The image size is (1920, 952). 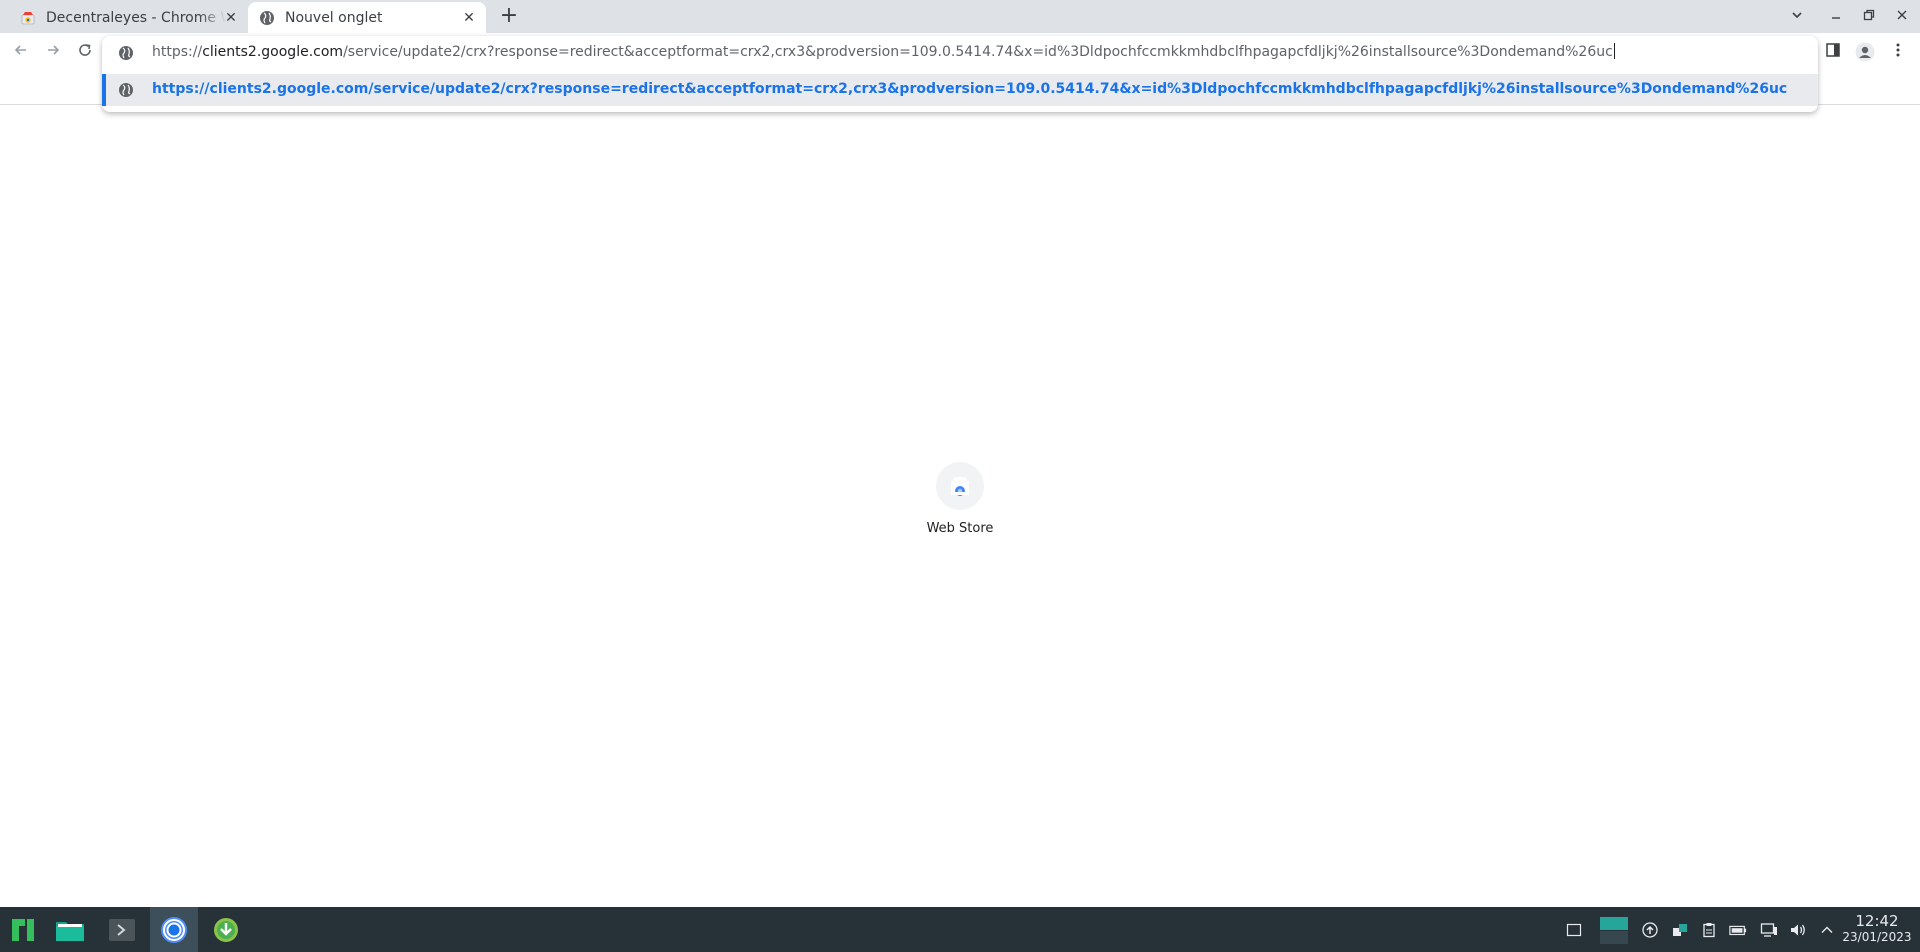 What do you see at coordinates (1709, 930) in the screenshot?
I see `clipboard-icon` at bounding box center [1709, 930].